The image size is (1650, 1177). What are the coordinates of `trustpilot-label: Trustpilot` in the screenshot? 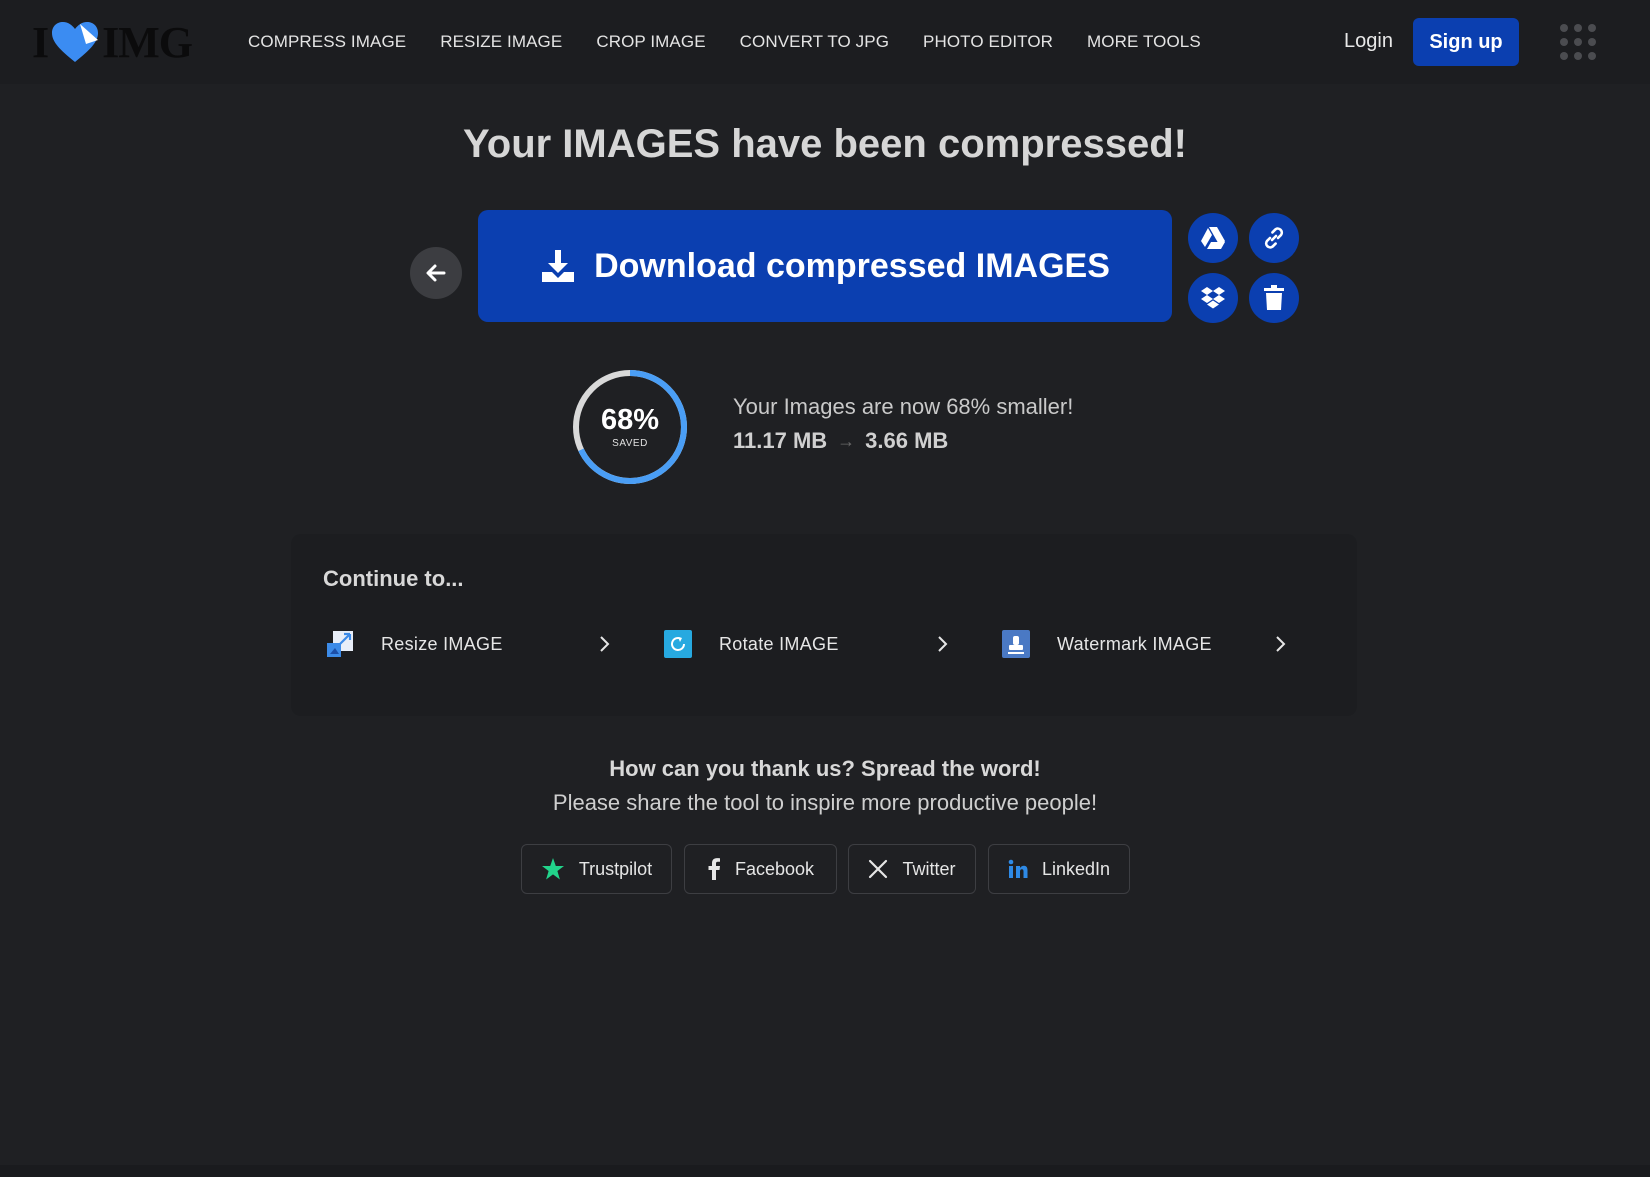 It's located at (615, 868).